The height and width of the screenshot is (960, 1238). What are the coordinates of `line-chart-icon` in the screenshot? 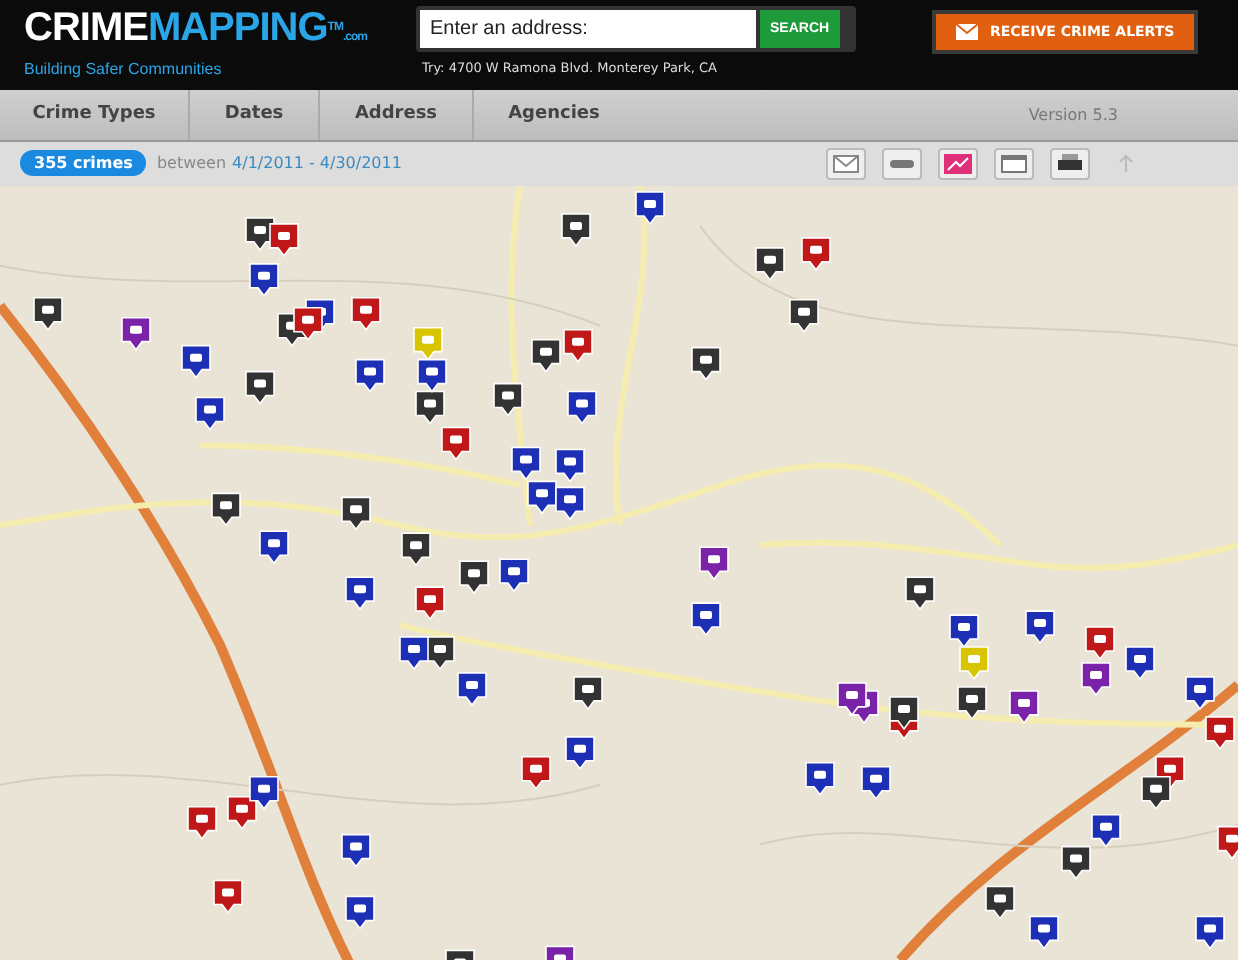 It's located at (958, 163).